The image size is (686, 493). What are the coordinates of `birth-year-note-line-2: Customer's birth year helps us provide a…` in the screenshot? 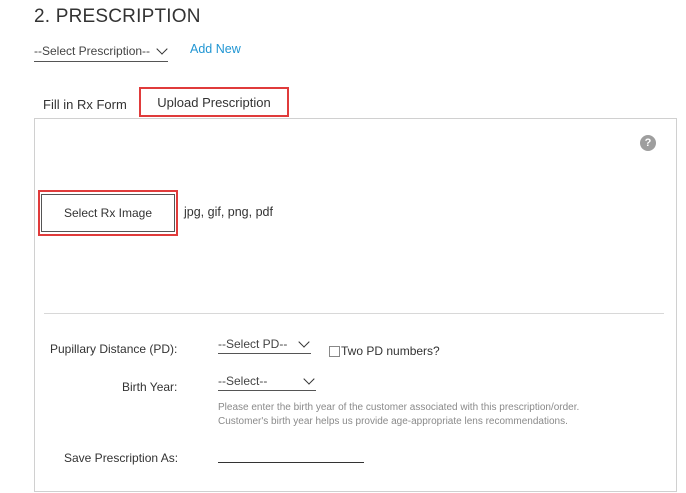 It's located at (393, 421).